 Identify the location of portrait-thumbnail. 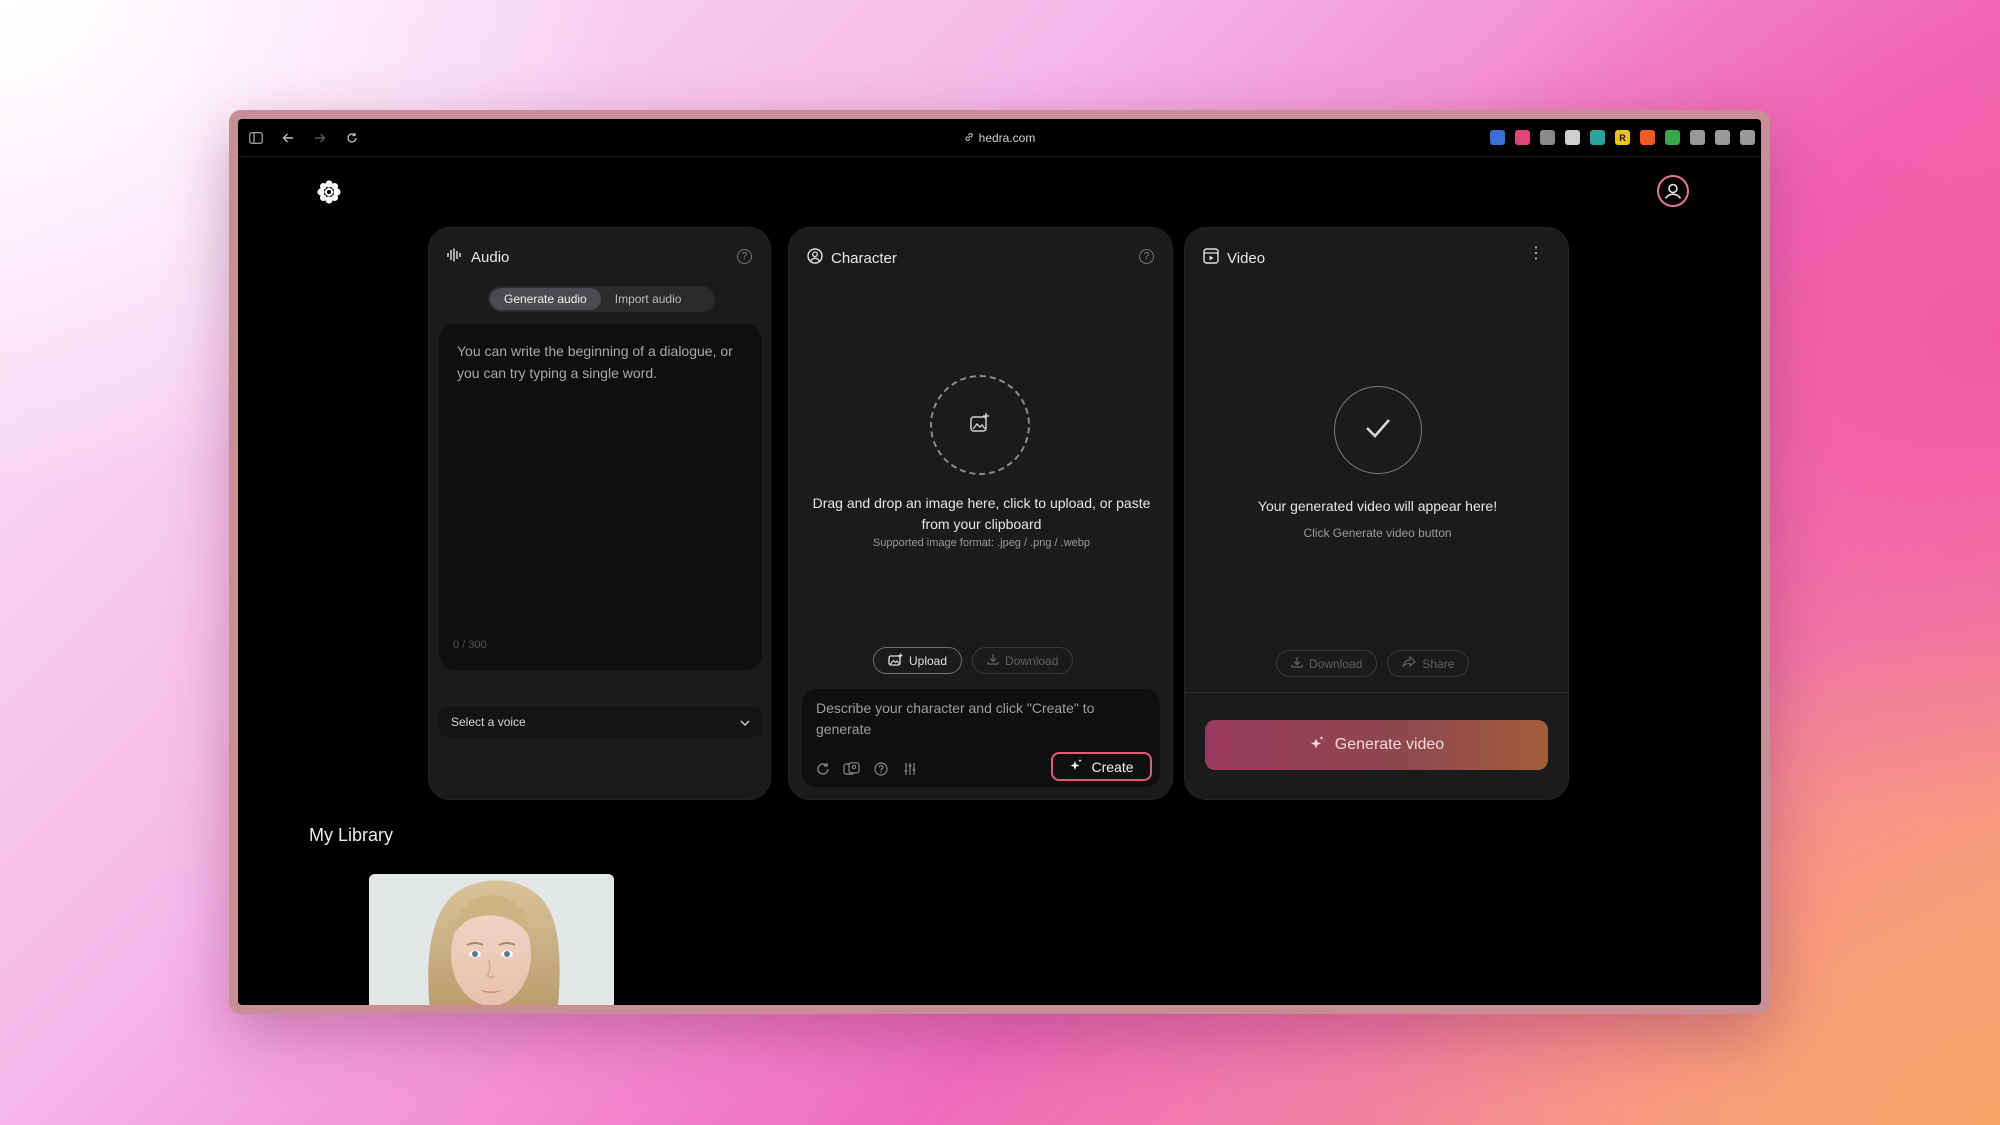
(491, 939).